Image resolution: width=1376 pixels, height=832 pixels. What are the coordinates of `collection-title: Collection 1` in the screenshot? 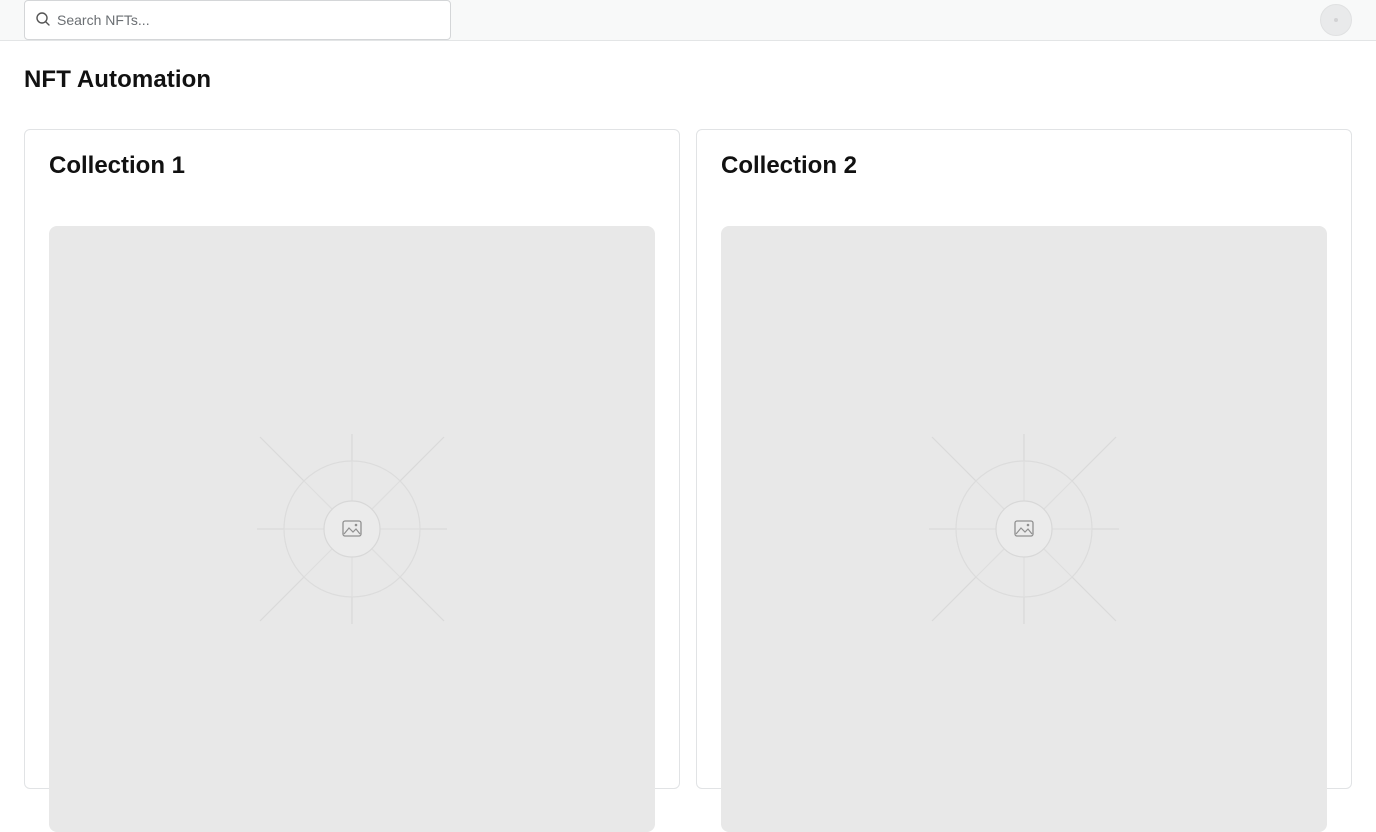 It's located at (117, 165).